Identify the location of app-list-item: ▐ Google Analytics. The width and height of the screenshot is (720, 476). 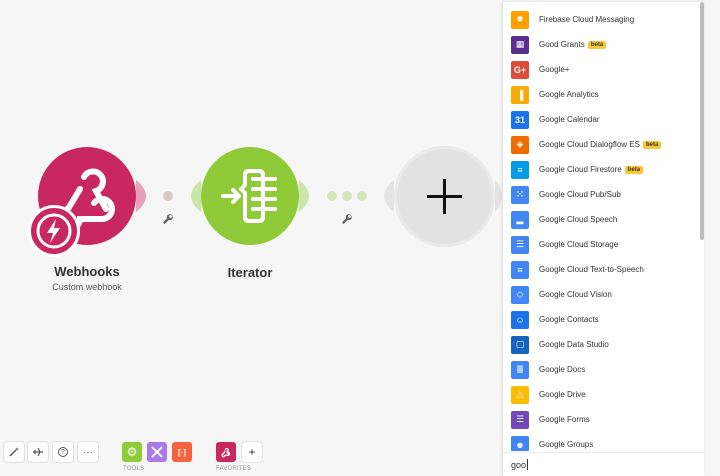
(601, 94).